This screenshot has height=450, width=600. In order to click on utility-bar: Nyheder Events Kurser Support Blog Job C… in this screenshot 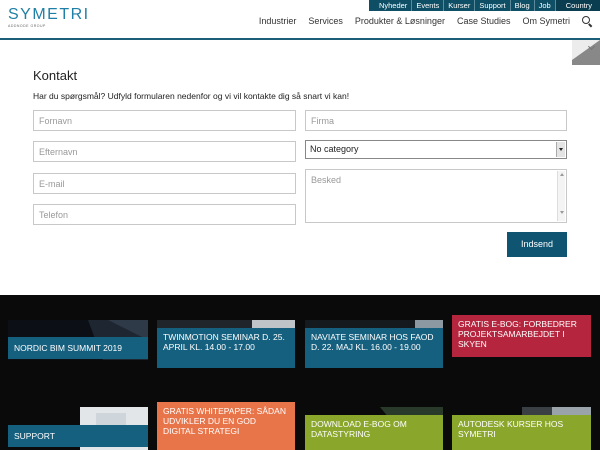, I will do `click(484, 5)`.